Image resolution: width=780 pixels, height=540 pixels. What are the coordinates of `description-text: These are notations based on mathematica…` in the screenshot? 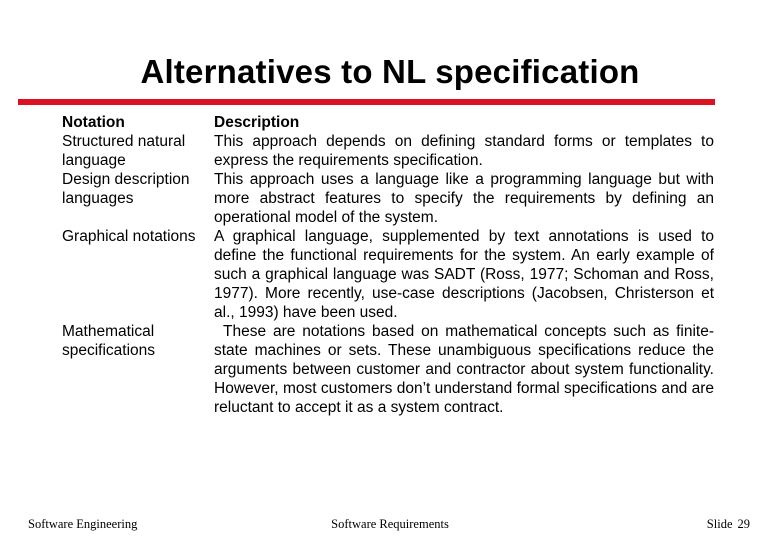 It's located at (464, 369).